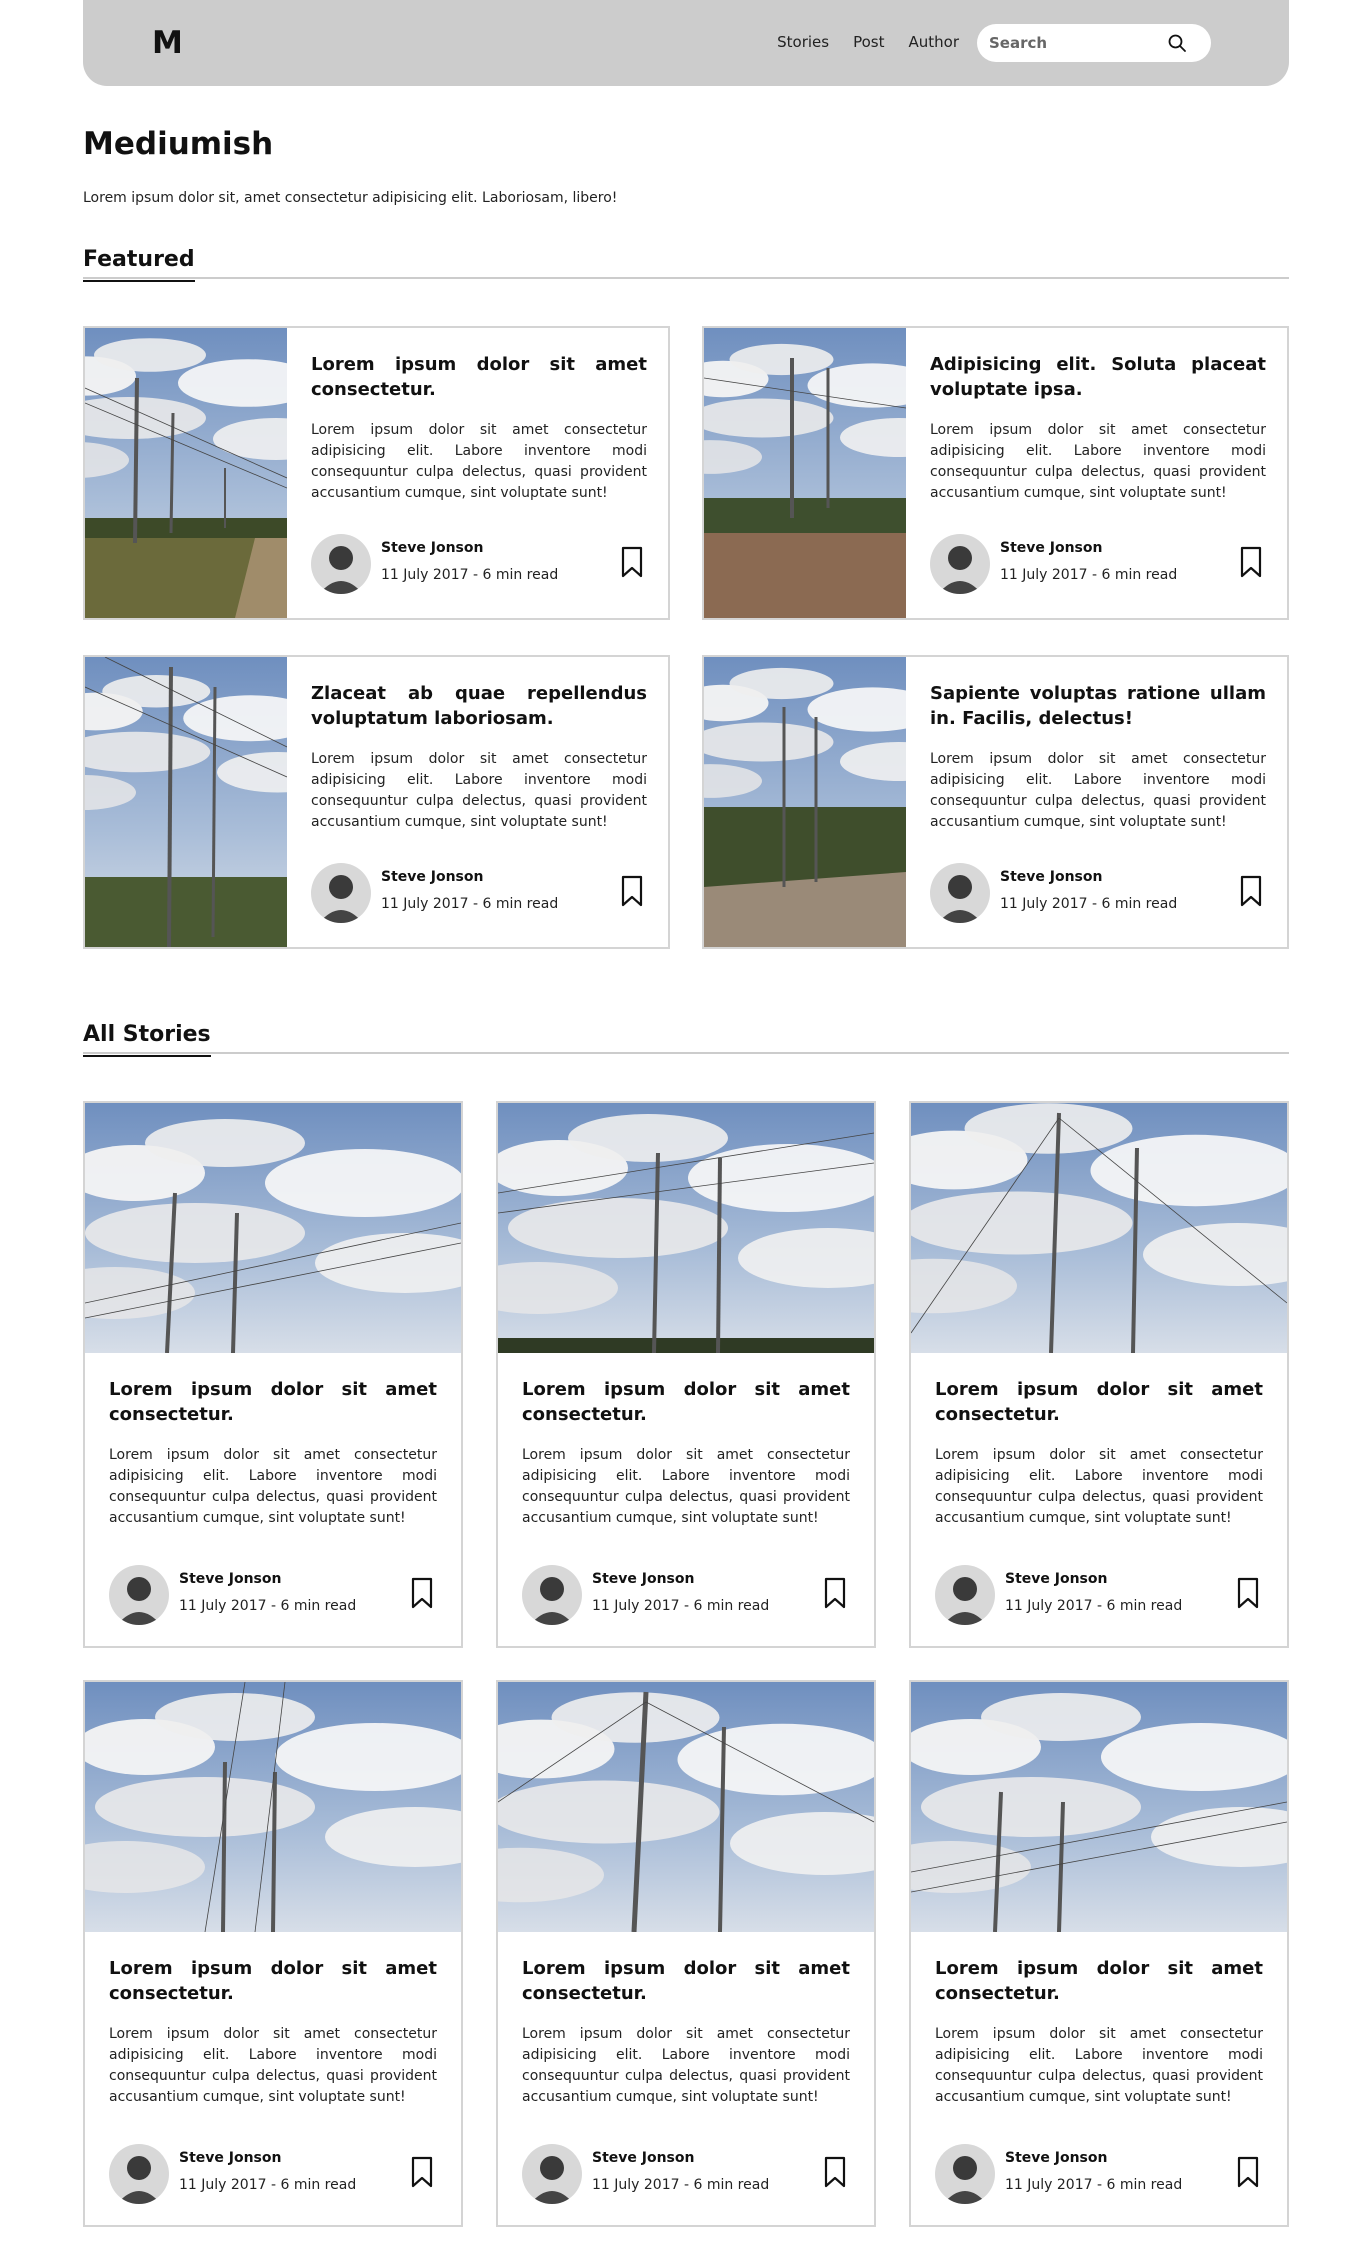 This screenshot has width=1366, height=2249. I want to click on search-box, so click(1094, 43).